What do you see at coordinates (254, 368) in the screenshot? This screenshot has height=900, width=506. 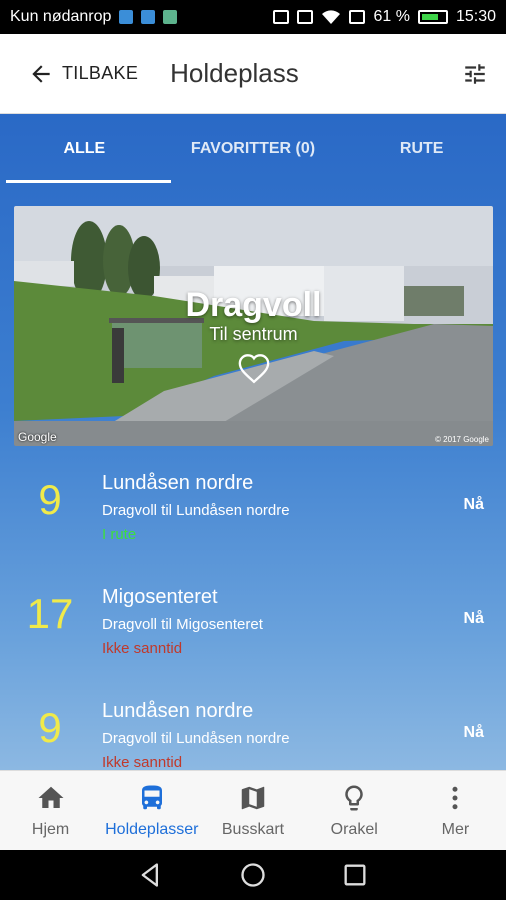 I see `heart-outline-icon` at bounding box center [254, 368].